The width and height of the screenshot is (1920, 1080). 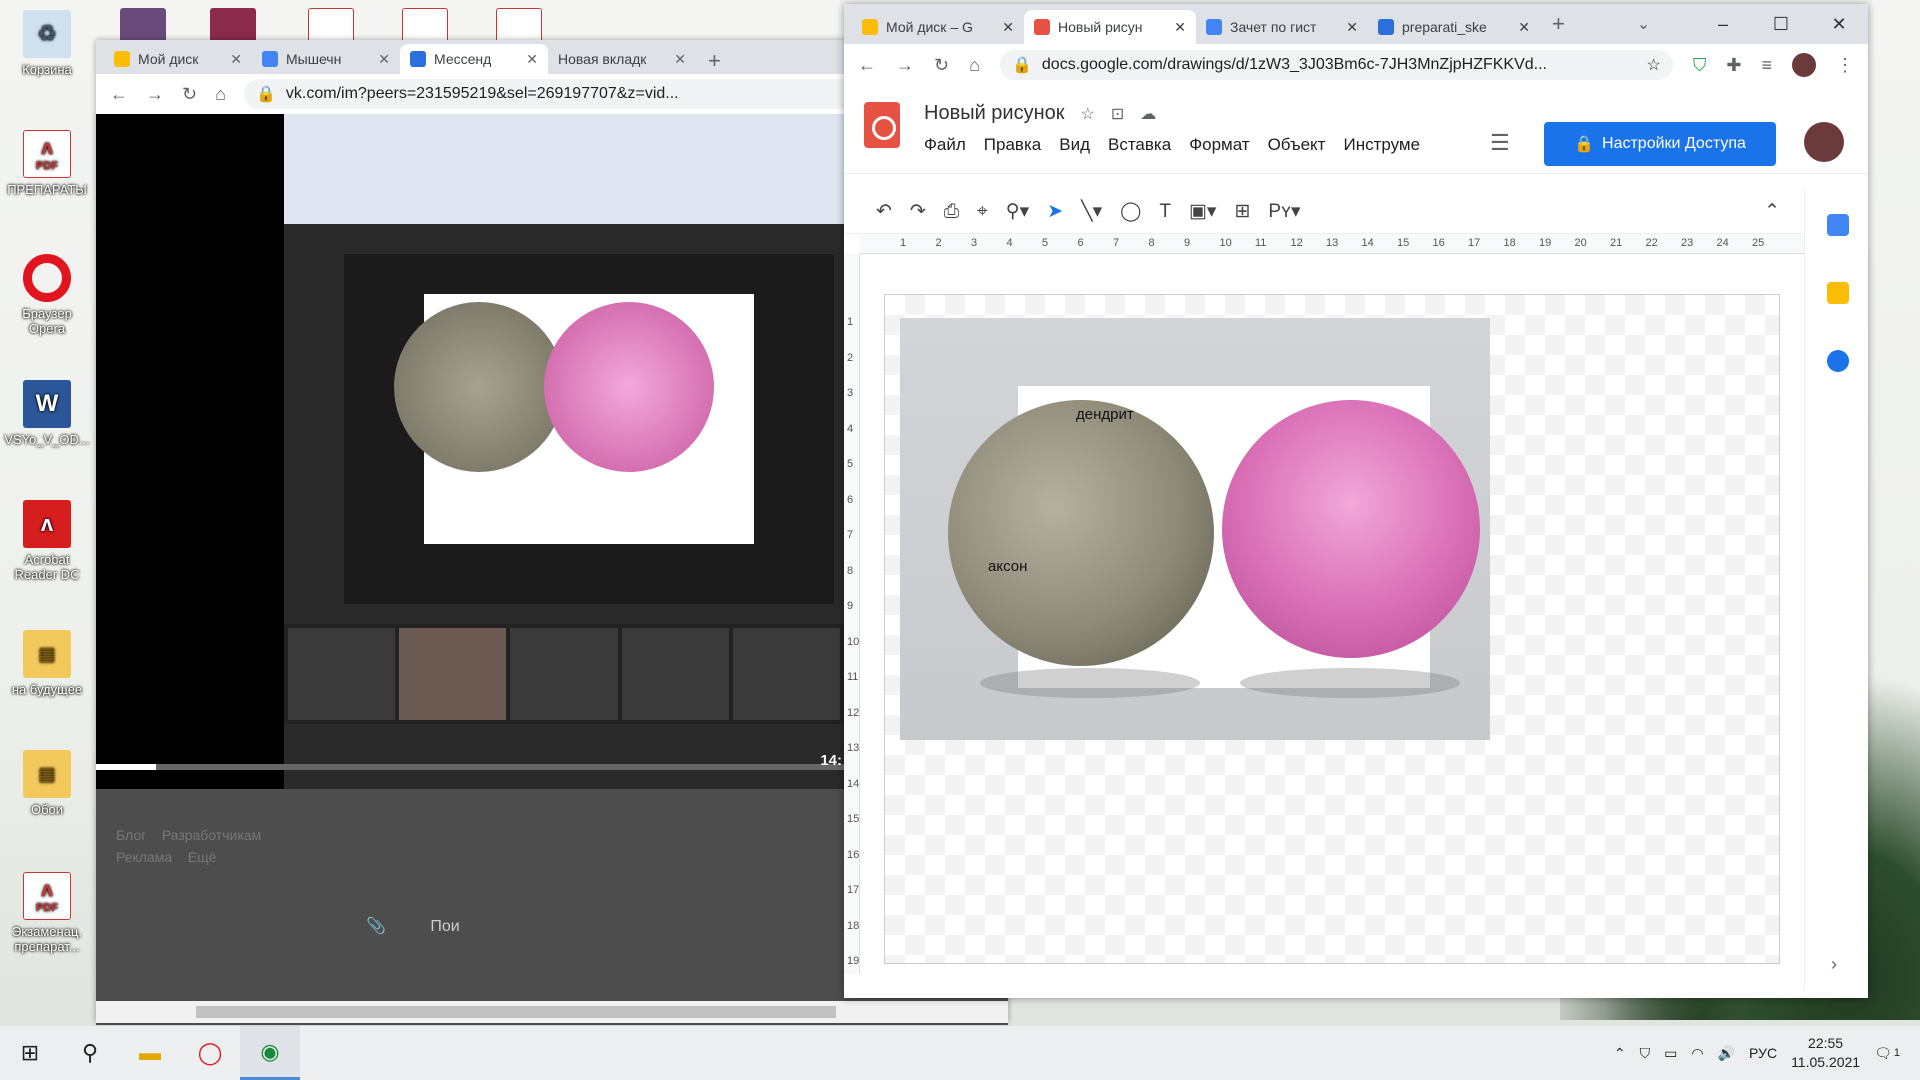 I want to click on footer-link-developers: Разработчикам, so click(x=211, y=835).